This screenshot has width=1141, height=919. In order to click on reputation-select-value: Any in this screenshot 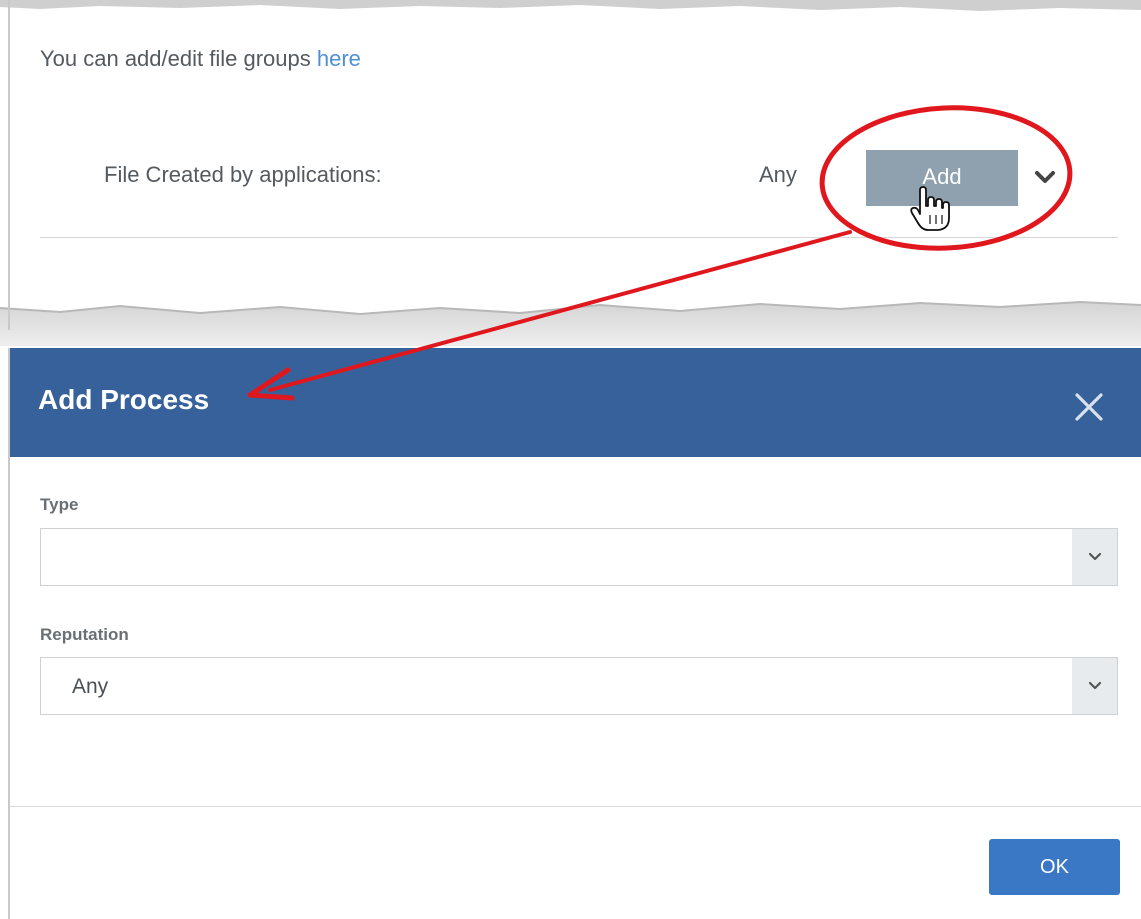, I will do `click(90, 686)`.